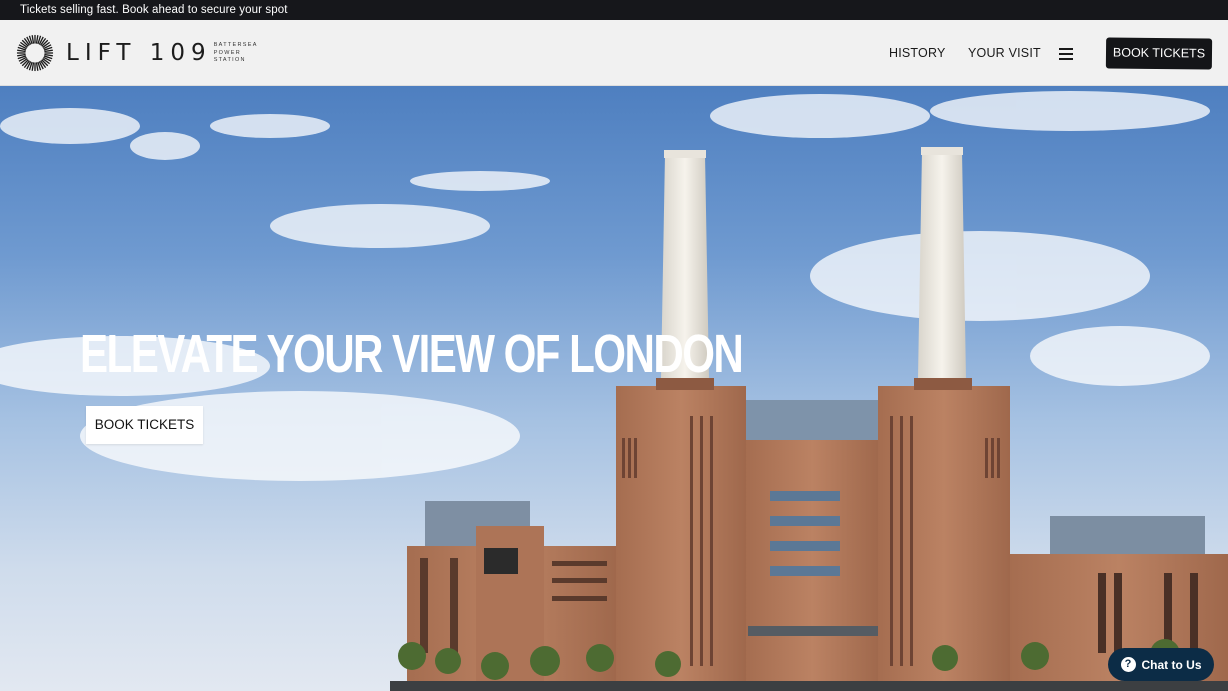  Describe the element at coordinates (412, 354) in the screenshot. I see `hero-title: ELEVATE YOUR VIEW OF LONDON` at that location.